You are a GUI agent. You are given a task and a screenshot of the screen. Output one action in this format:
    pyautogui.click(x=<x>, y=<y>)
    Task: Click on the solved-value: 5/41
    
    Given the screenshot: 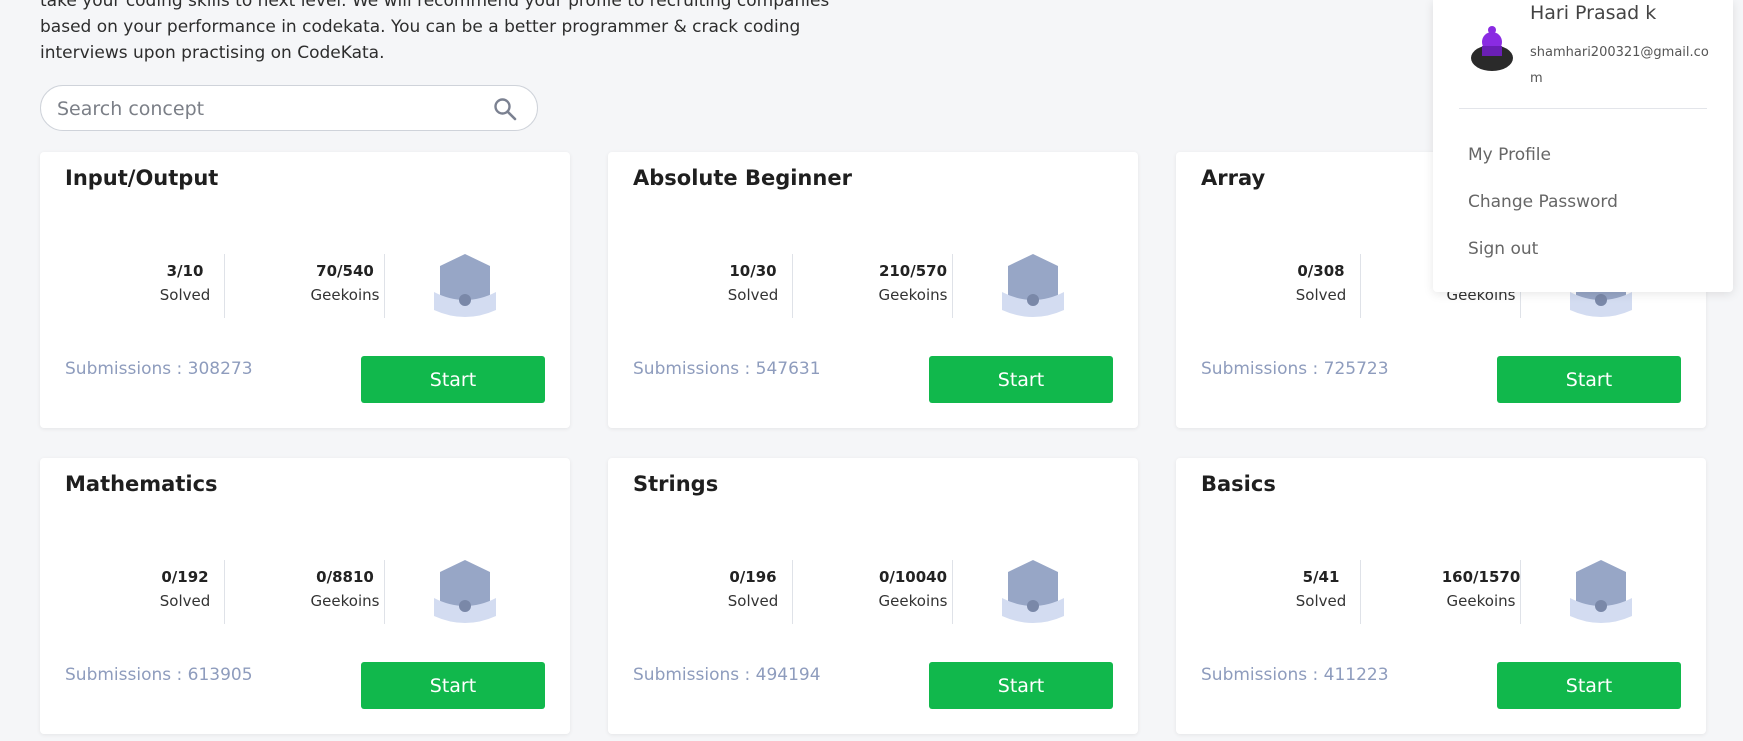 What is the action you would take?
    pyautogui.click(x=1321, y=577)
    